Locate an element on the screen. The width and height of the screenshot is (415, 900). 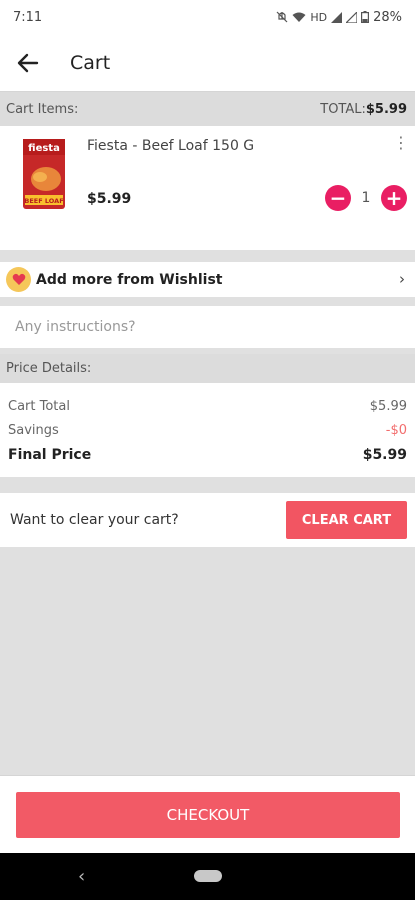
price-details-label: Price Details: is located at coordinates (49, 368).